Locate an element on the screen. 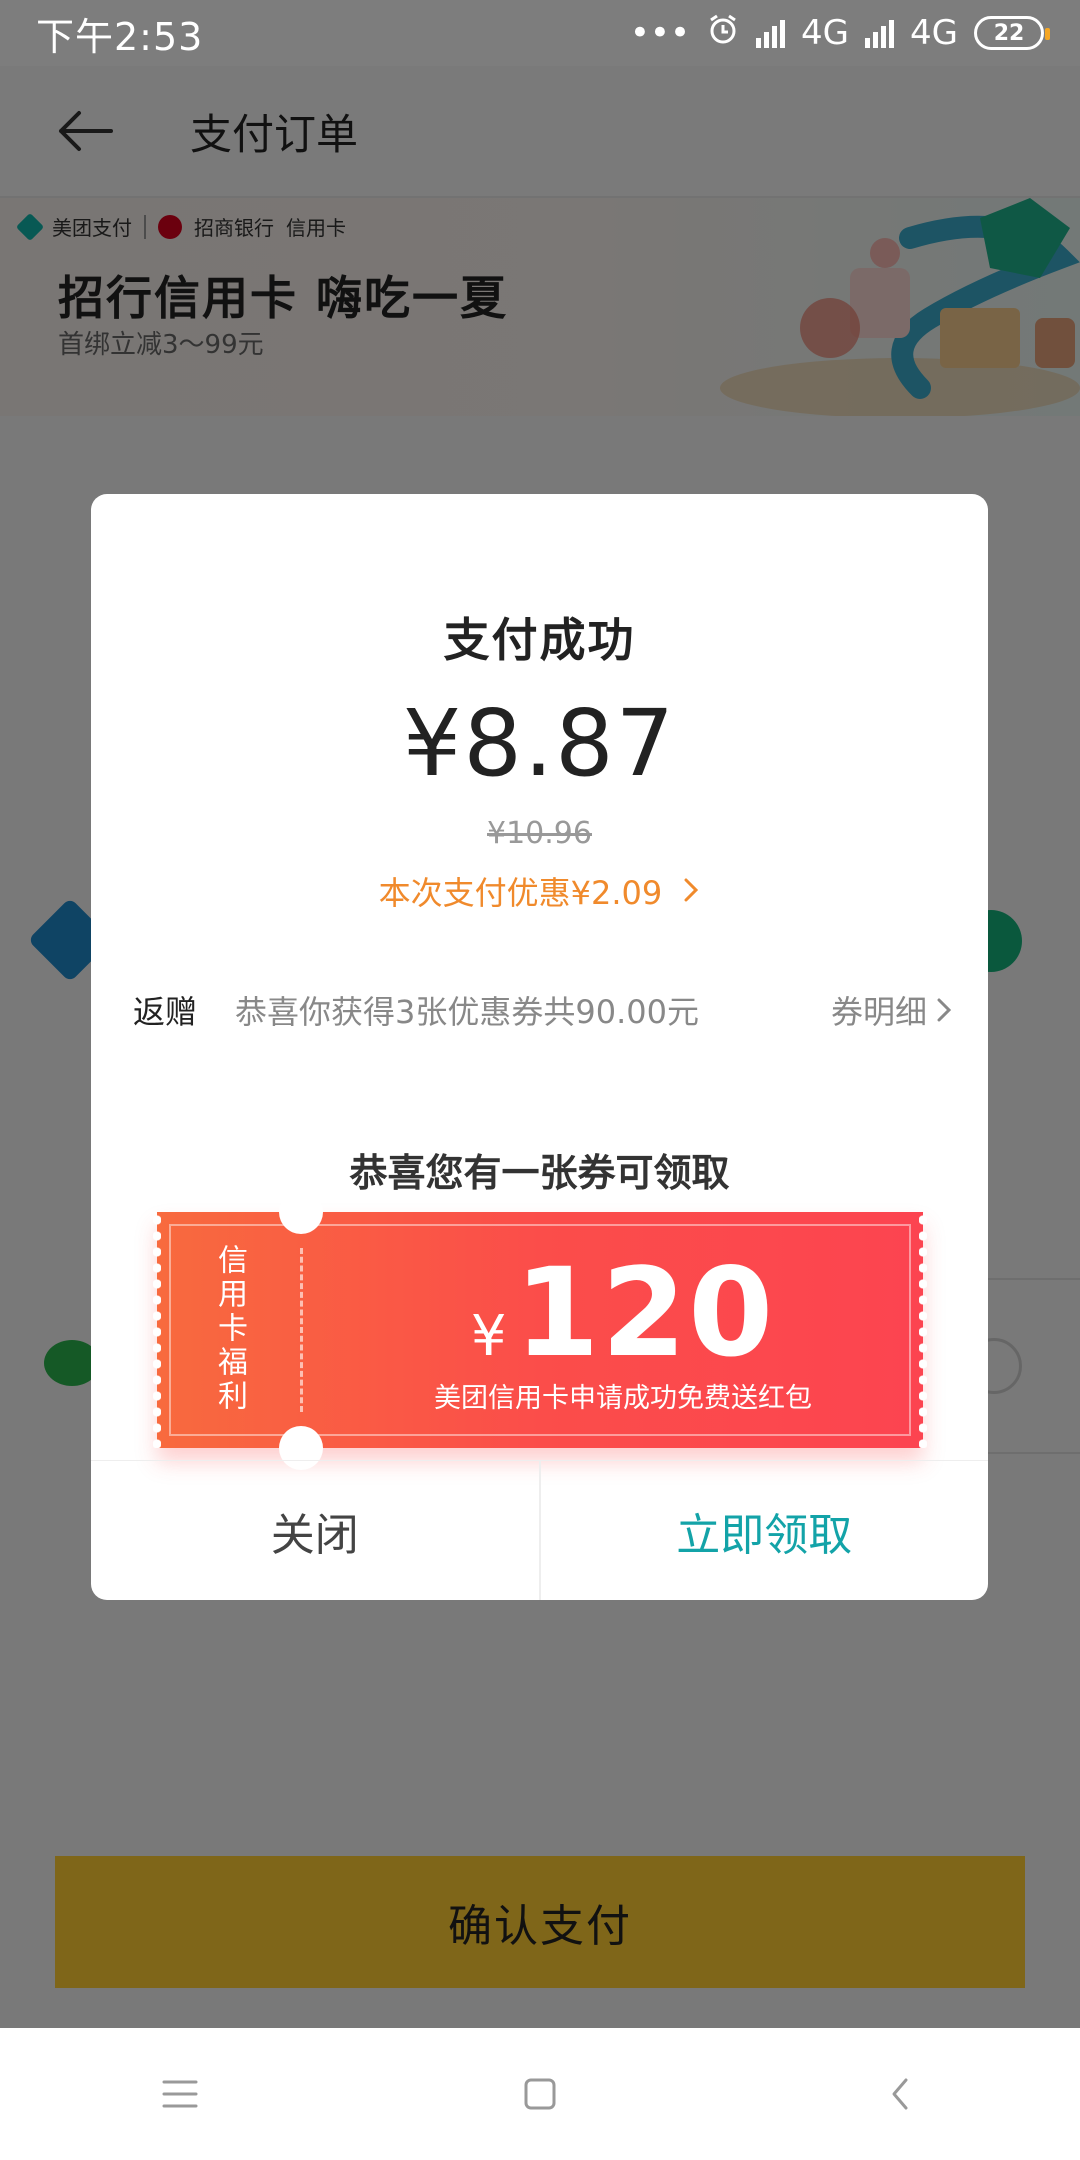 This screenshot has width=1080, height=2160. coupon-card: 信用卡福利 ¥120 美团信用卡申请成功免费送红包 is located at coordinates (540, 1330).